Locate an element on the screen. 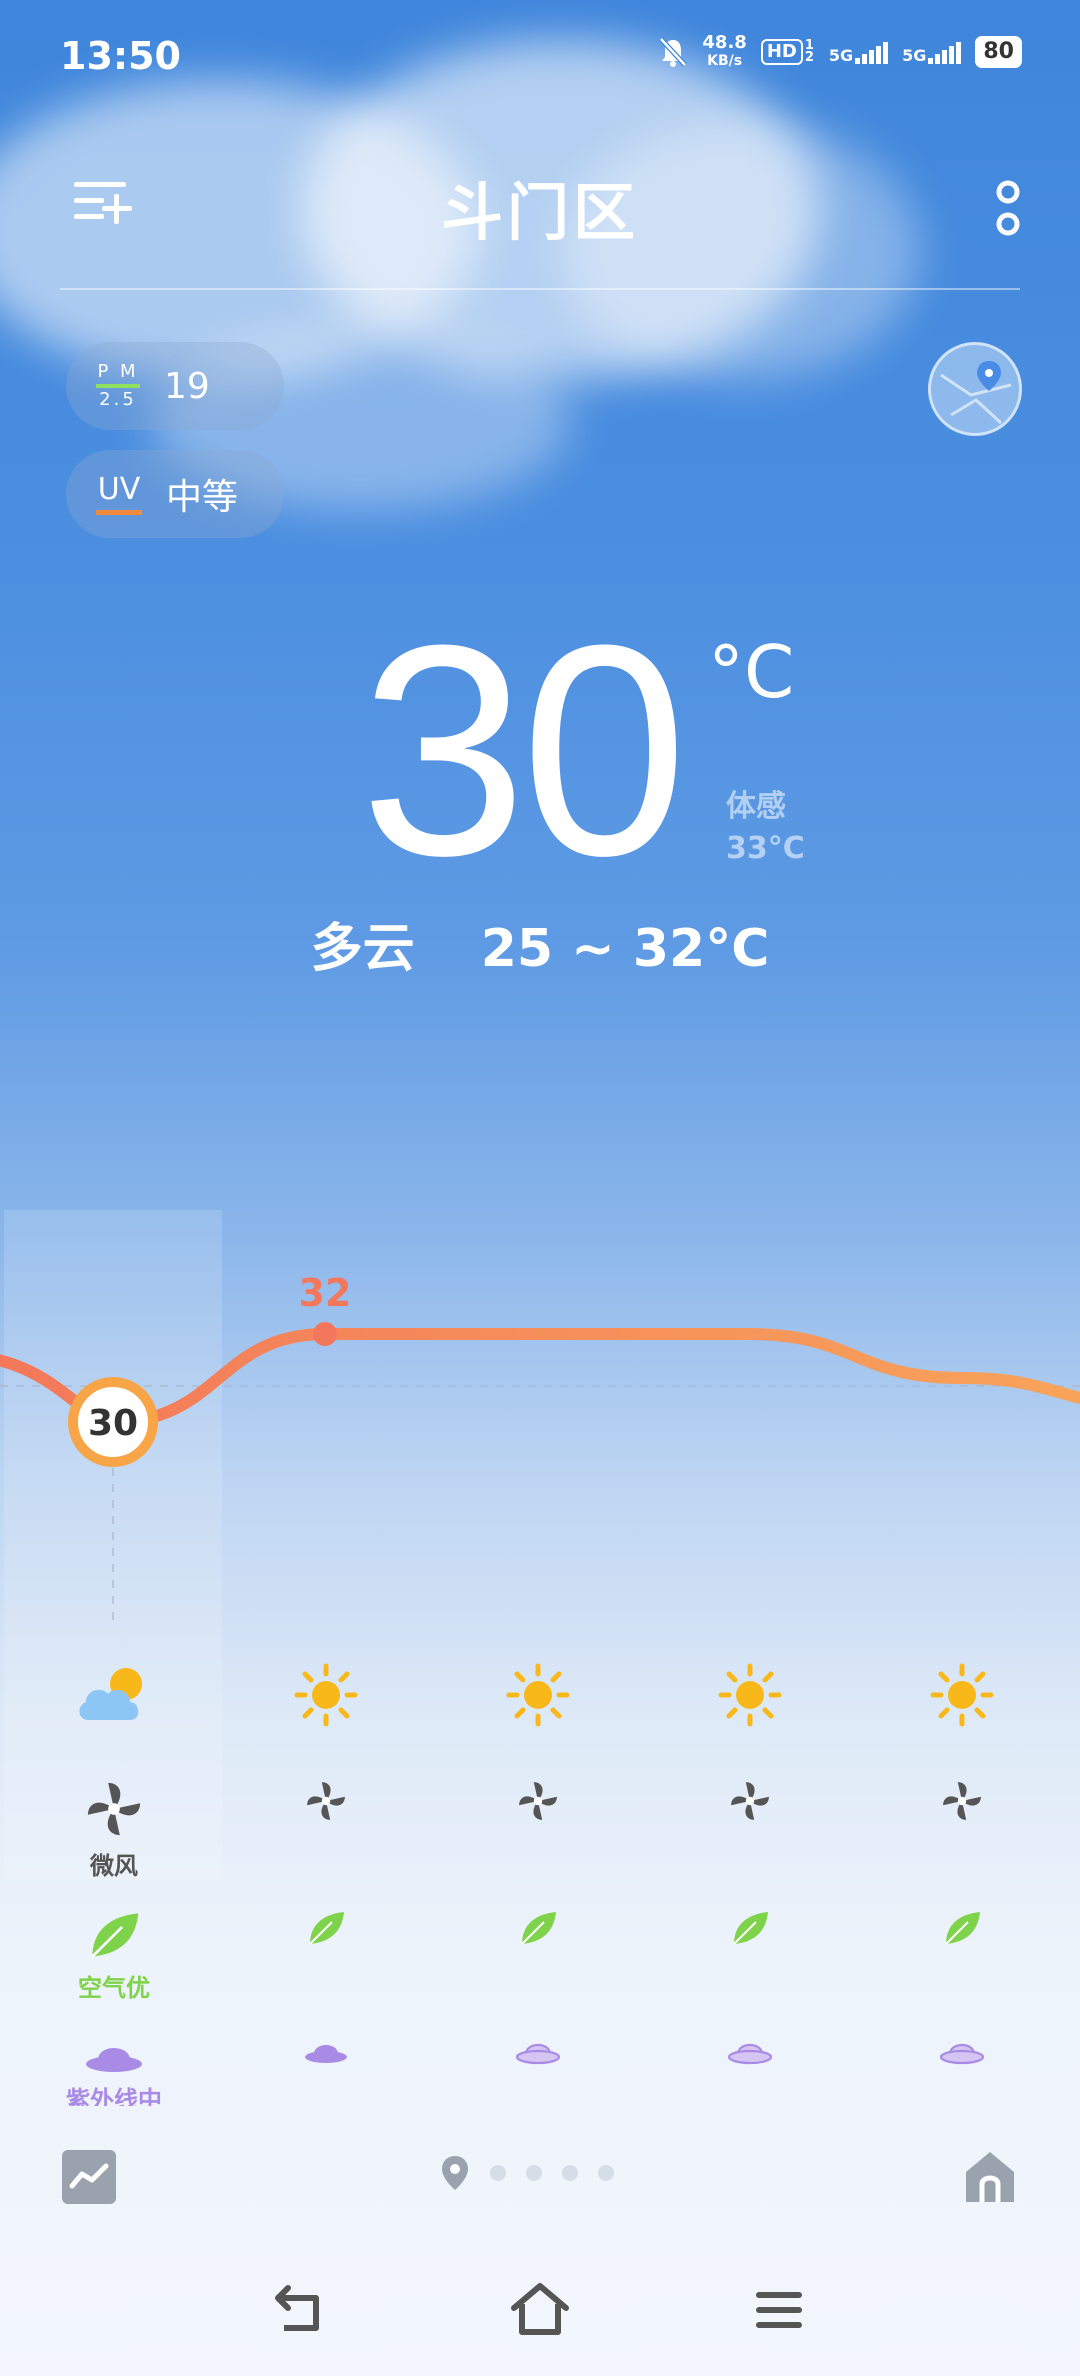  header: 斗门区 is located at coordinates (540, 215).